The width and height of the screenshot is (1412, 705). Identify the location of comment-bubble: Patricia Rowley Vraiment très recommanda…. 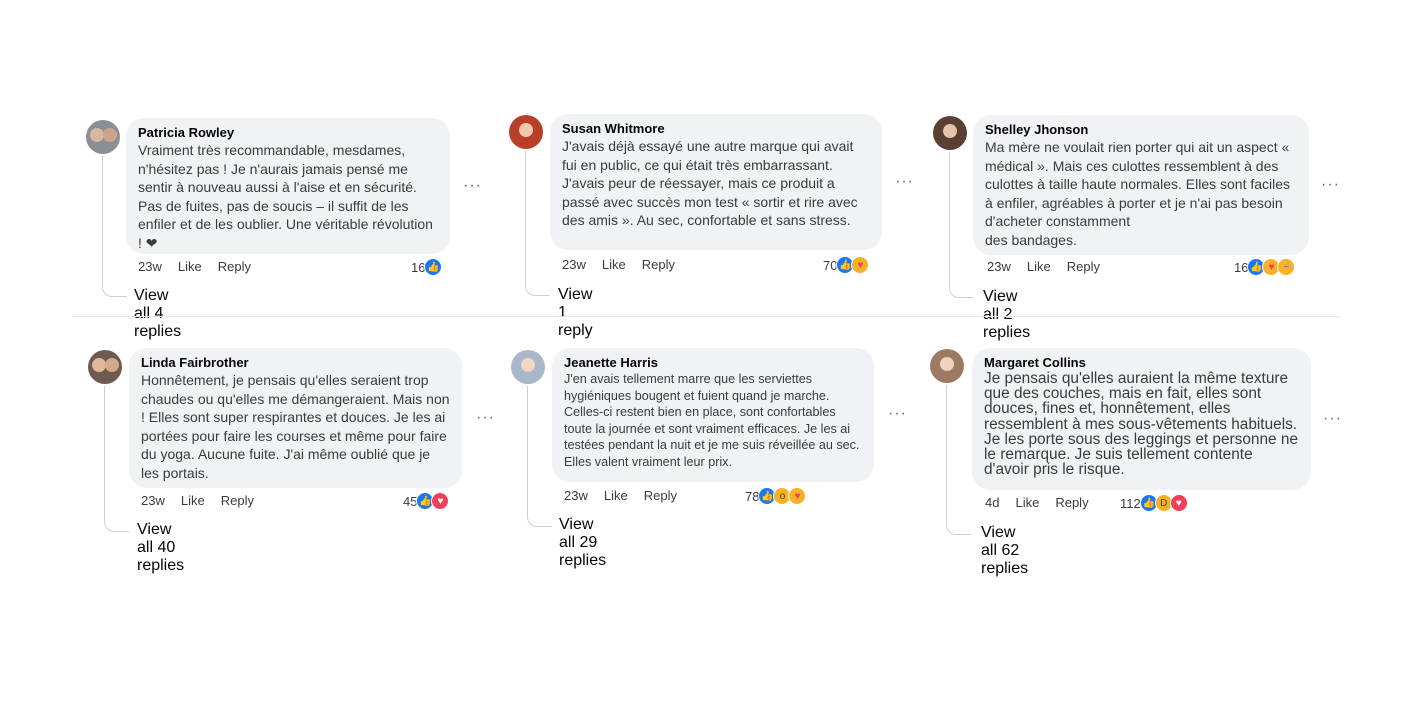
(288, 186).